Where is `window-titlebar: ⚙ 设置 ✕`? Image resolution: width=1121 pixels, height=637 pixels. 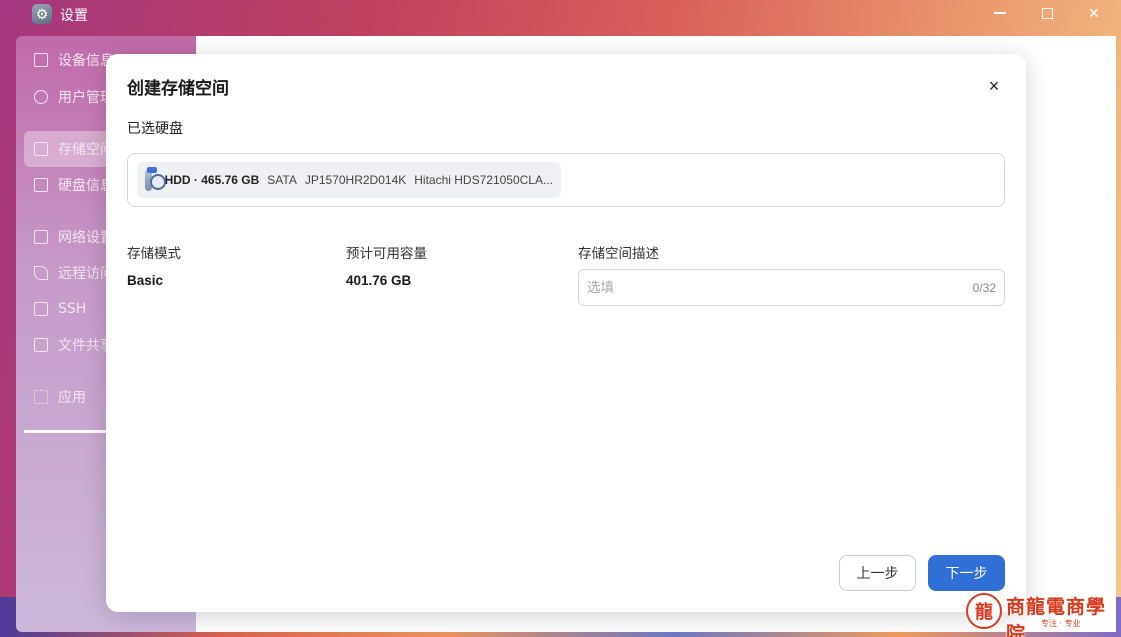 window-titlebar: ⚙ 设置 ✕ is located at coordinates (560, 17).